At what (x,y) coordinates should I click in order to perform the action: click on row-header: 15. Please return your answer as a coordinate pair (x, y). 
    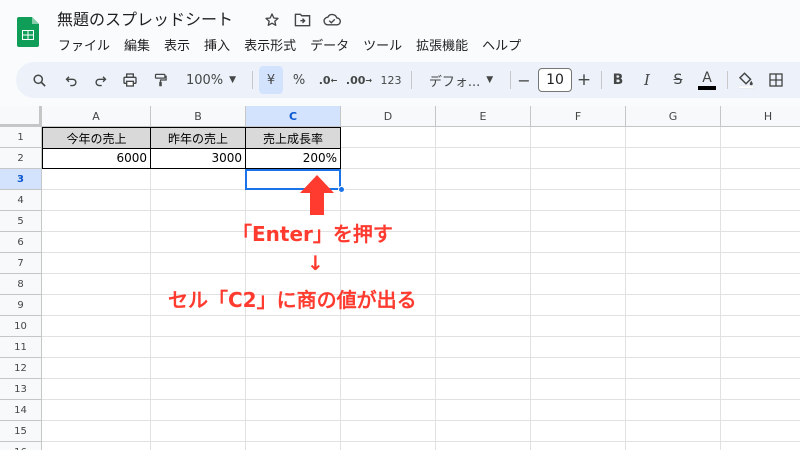
    Looking at the image, I should click on (21, 431).